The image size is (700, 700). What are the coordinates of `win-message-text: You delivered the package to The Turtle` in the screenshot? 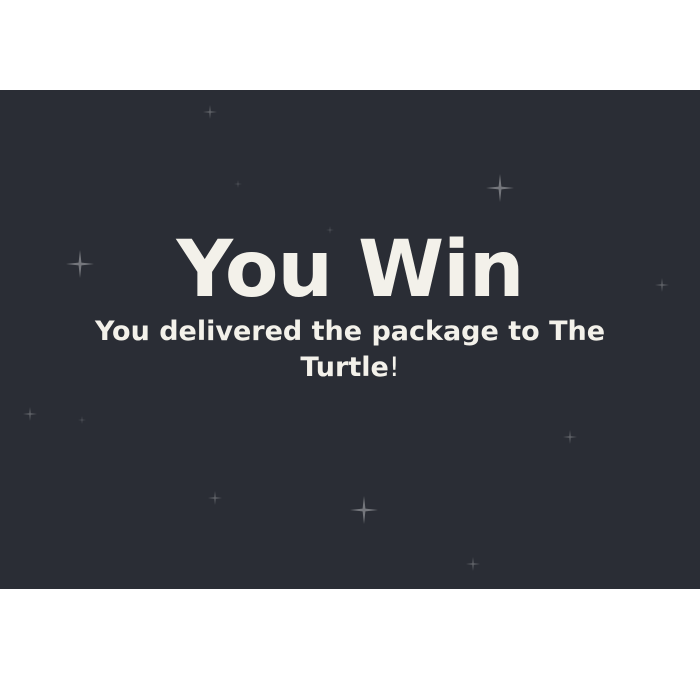 It's located at (350, 349).